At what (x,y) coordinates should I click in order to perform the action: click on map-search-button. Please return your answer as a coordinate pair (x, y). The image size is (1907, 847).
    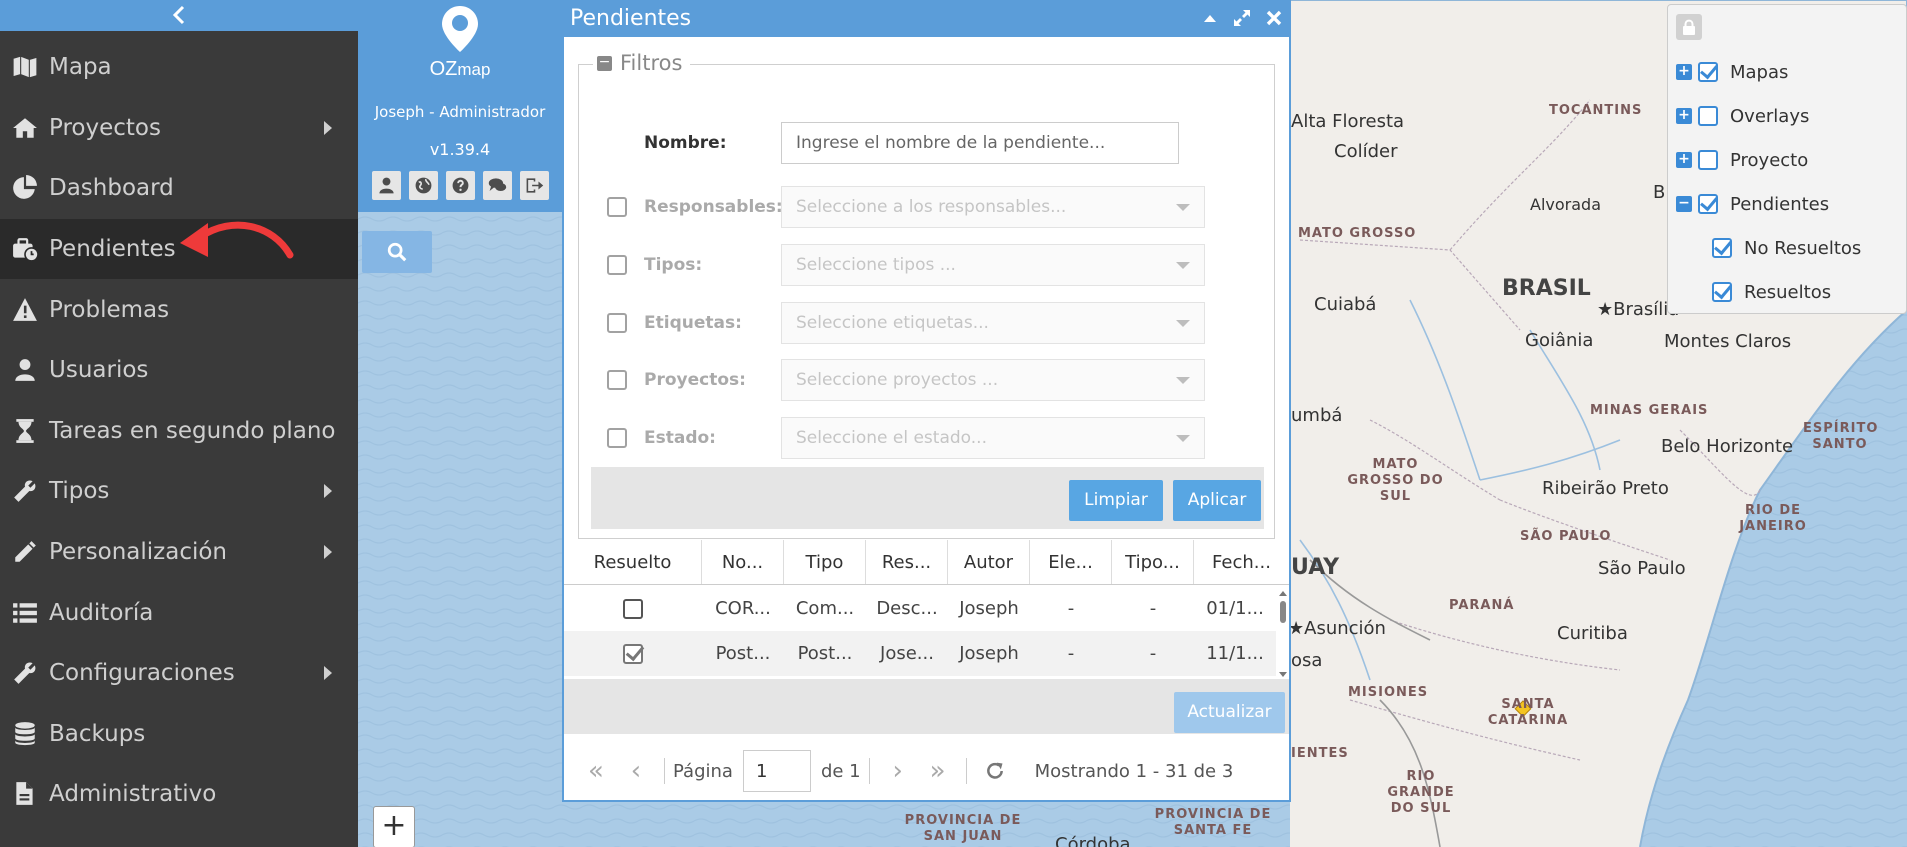
    Looking at the image, I should click on (397, 252).